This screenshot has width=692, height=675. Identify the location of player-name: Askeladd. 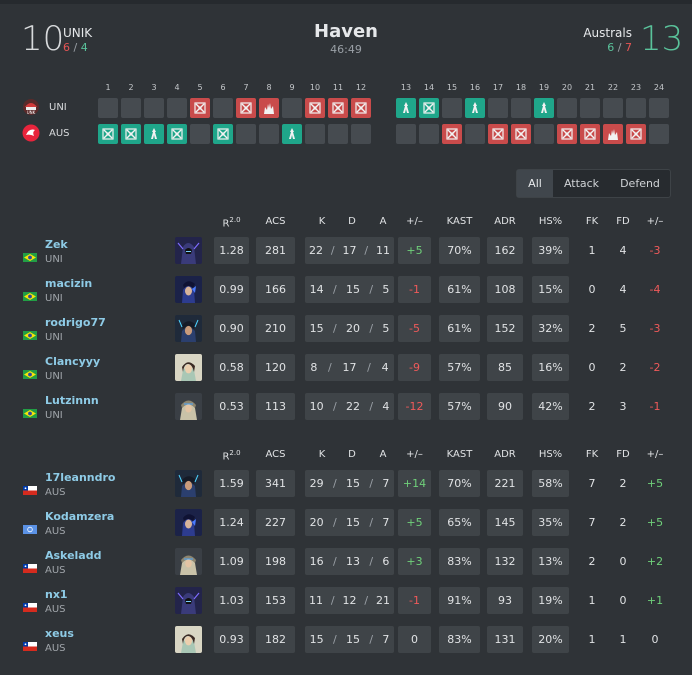
(73, 555).